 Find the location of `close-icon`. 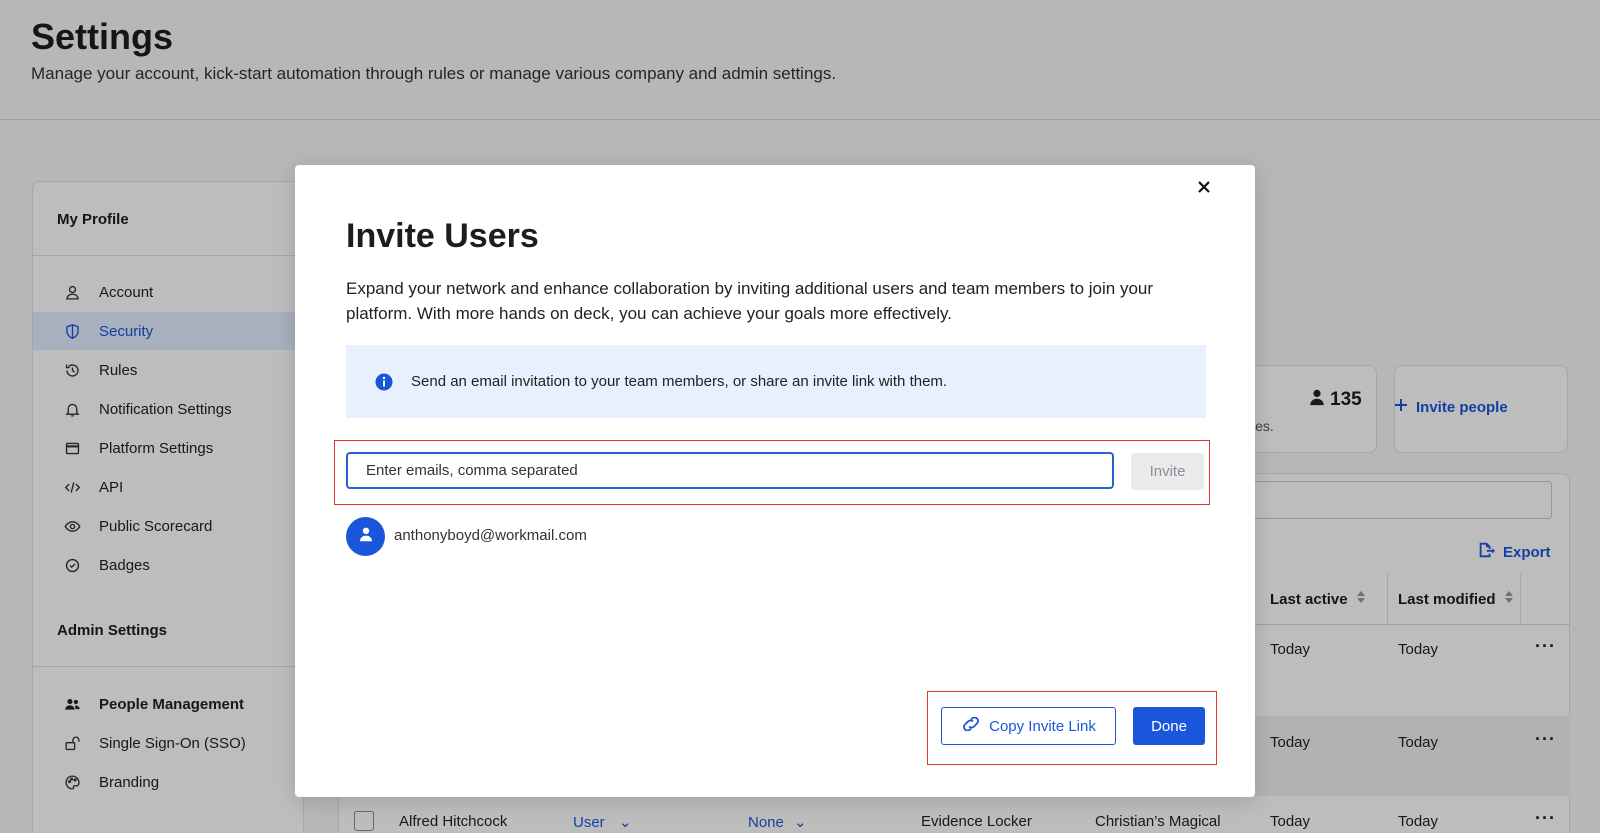

close-icon is located at coordinates (1204, 189).